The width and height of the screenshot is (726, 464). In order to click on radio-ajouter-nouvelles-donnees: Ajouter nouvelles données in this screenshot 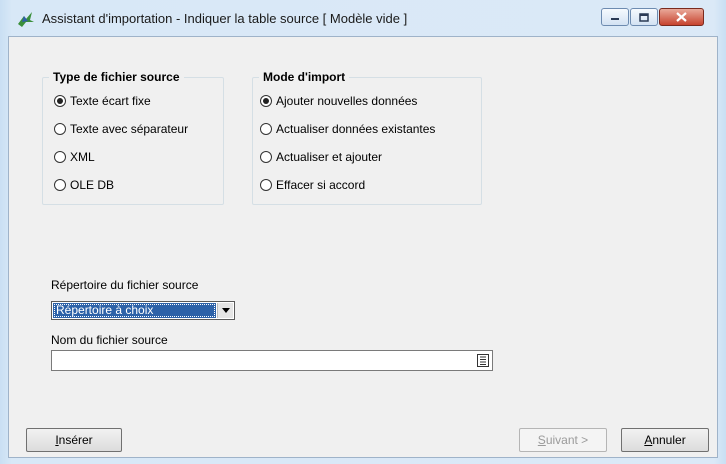, I will do `click(338, 101)`.